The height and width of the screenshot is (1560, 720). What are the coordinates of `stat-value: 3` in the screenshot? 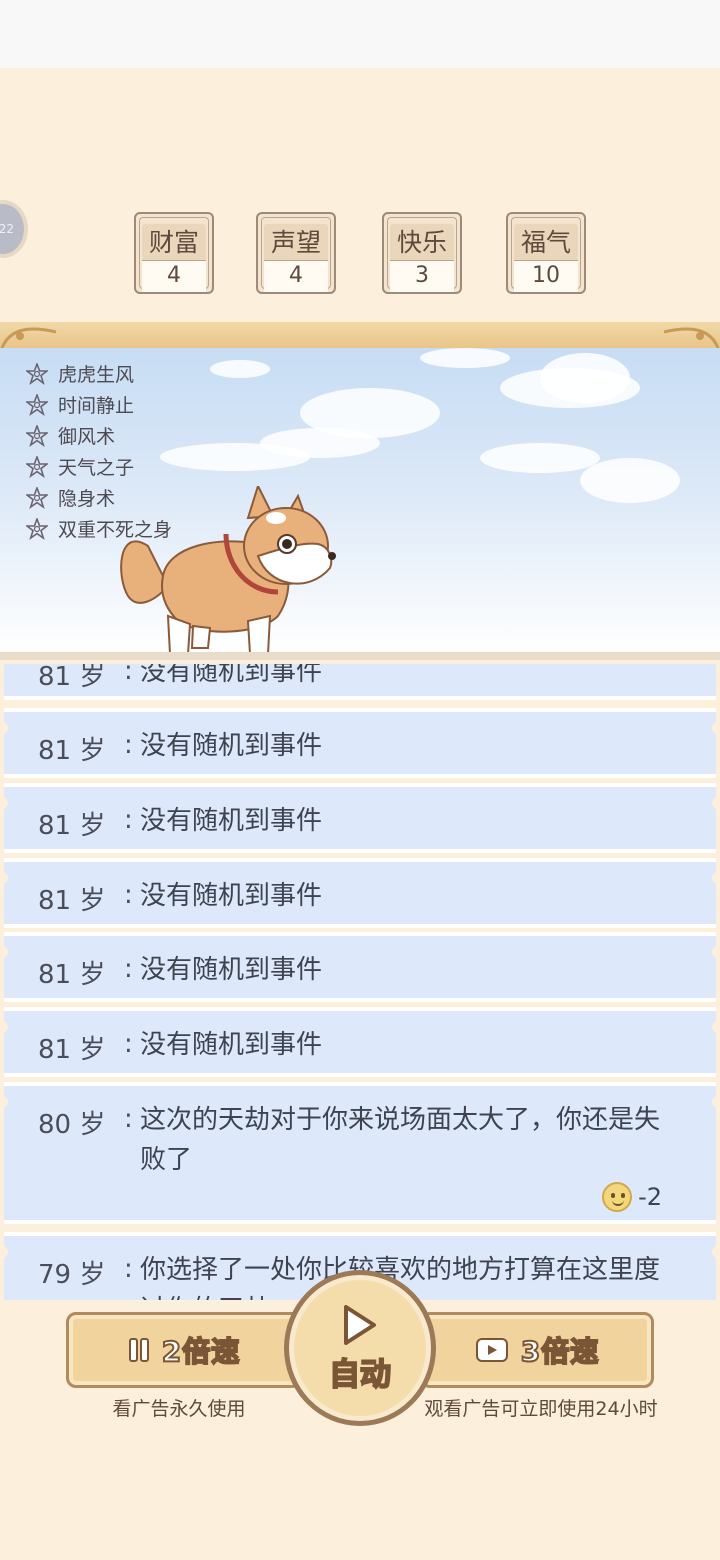 It's located at (422, 276).